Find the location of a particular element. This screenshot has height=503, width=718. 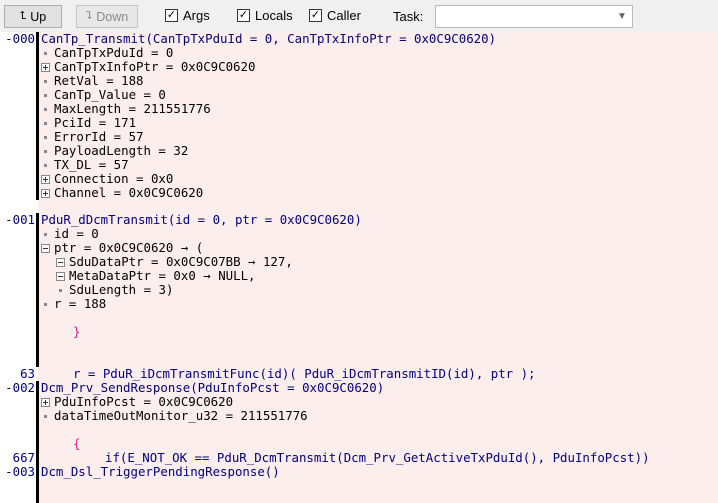

variable-row: MaxLength = 211551776 is located at coordinates (126, 109).